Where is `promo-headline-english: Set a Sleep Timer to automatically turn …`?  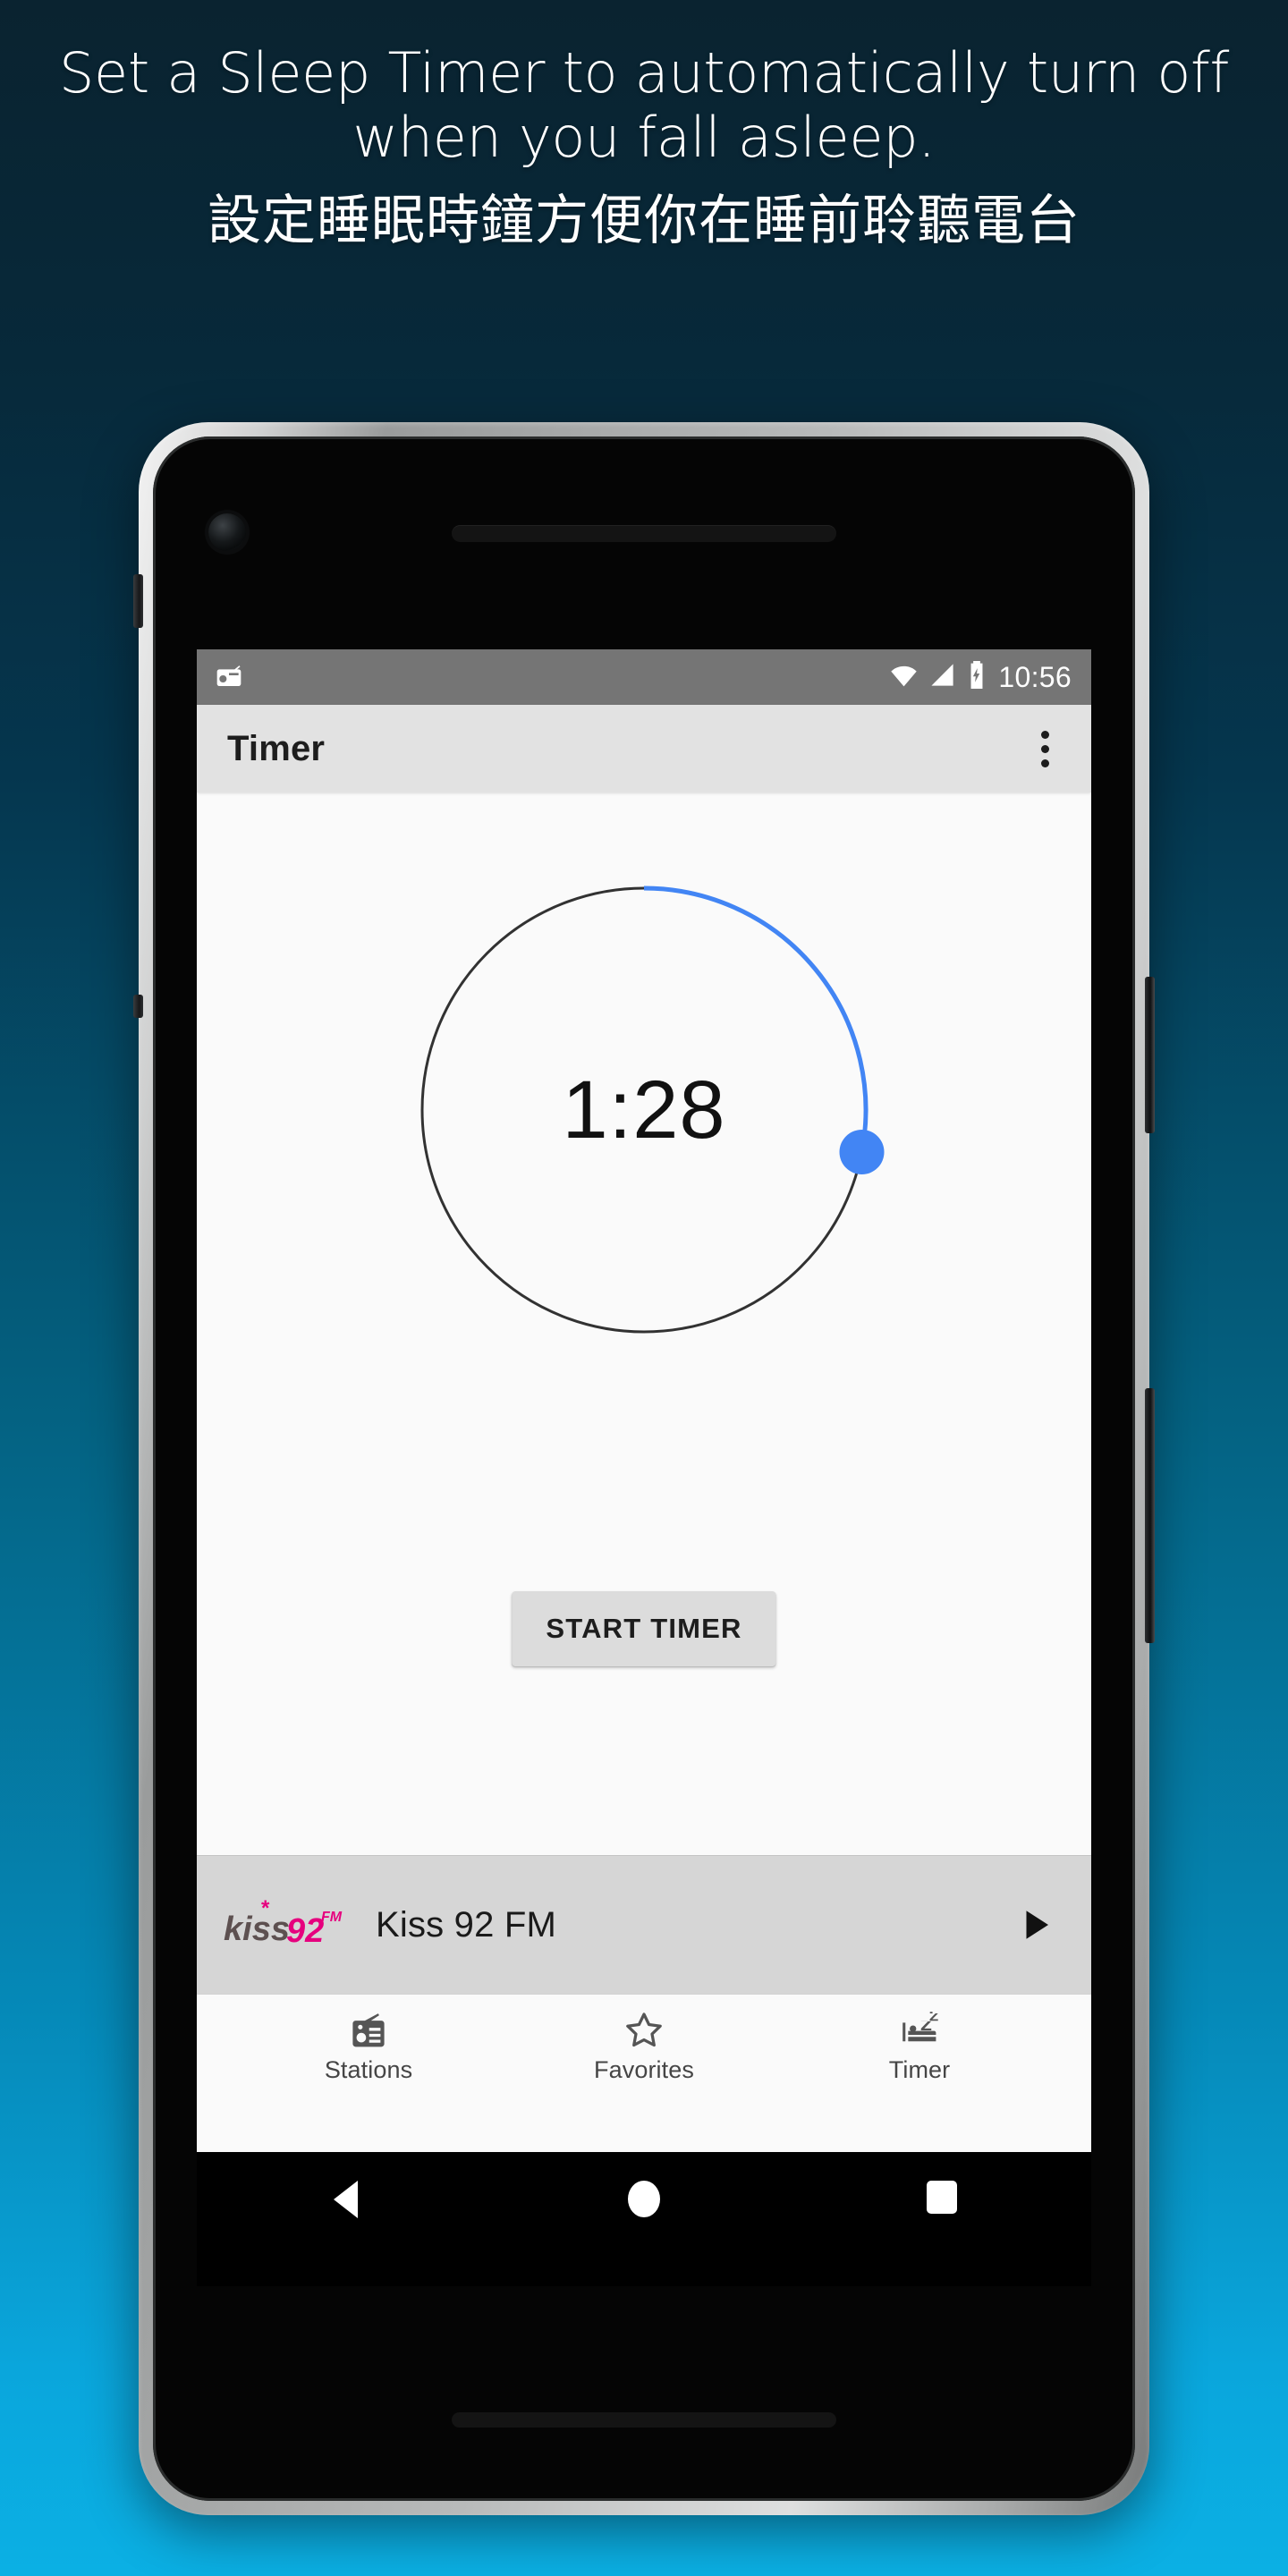
promo-headline-english: Set a Sleep Timer to automatically turn … is located at coordinates (644, 105).